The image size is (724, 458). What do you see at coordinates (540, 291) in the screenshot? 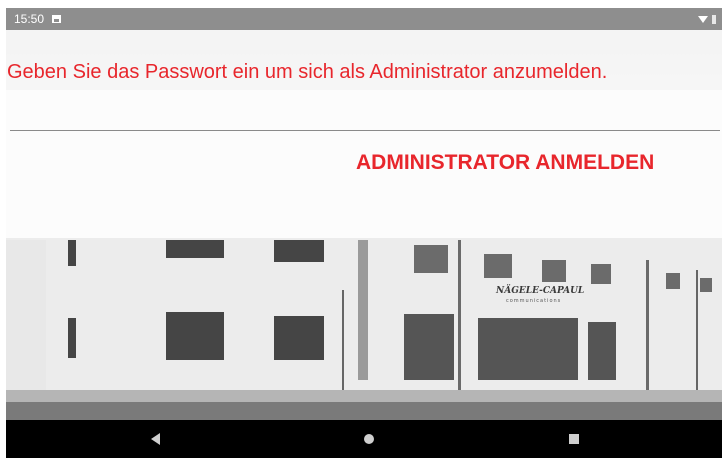
I see `building-sign-text: NÄGELE-CAPAUL` at bounding box center [540, 291].